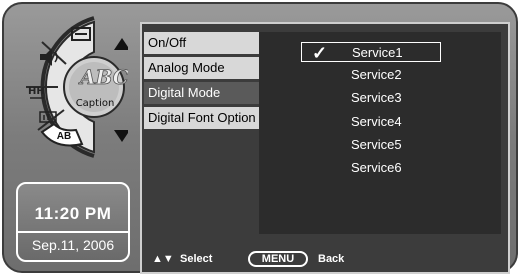  What do you see at coordinates (203, 43) in the screenshot?
I see `menu-item-on-off: On/Off` at bounding box center [203, 43].